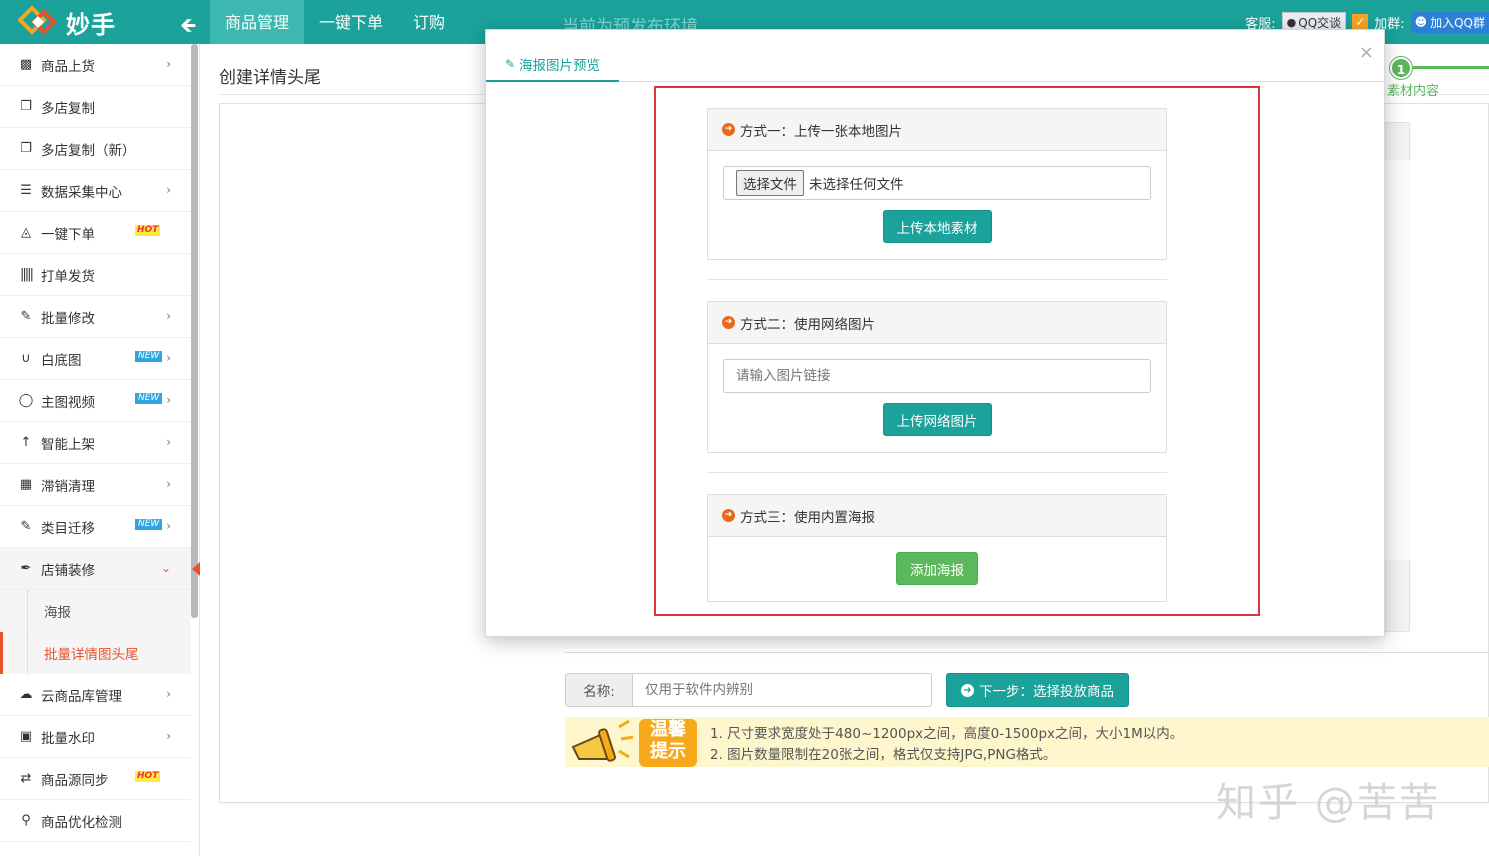 Image resolution: width=1489 pixels, height=856 pixels. Describe the element at coordinates (599, 690) in the screenshot. I see `name-label: 名称:` at that location.